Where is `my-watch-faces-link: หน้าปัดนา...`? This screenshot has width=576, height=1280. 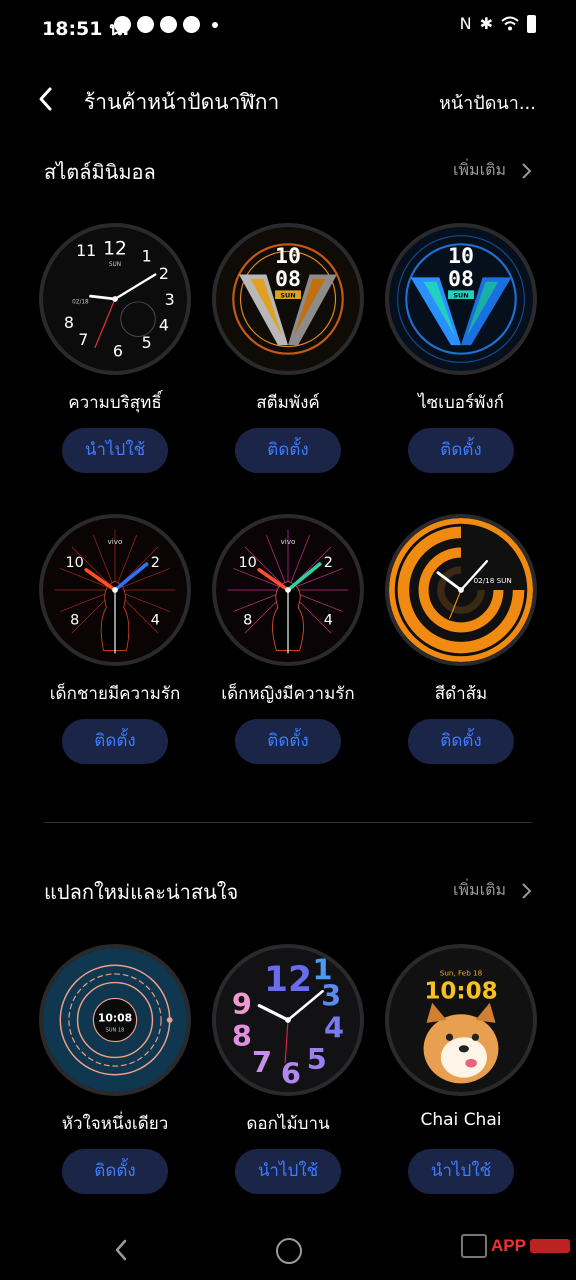
my-watch-faces-link: หน้าปัดนา... is located at coordinates (487, 102).